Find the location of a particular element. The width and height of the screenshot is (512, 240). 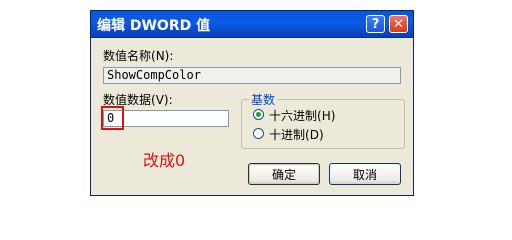

close-button: ✕ is located at coordinates (398, 24).